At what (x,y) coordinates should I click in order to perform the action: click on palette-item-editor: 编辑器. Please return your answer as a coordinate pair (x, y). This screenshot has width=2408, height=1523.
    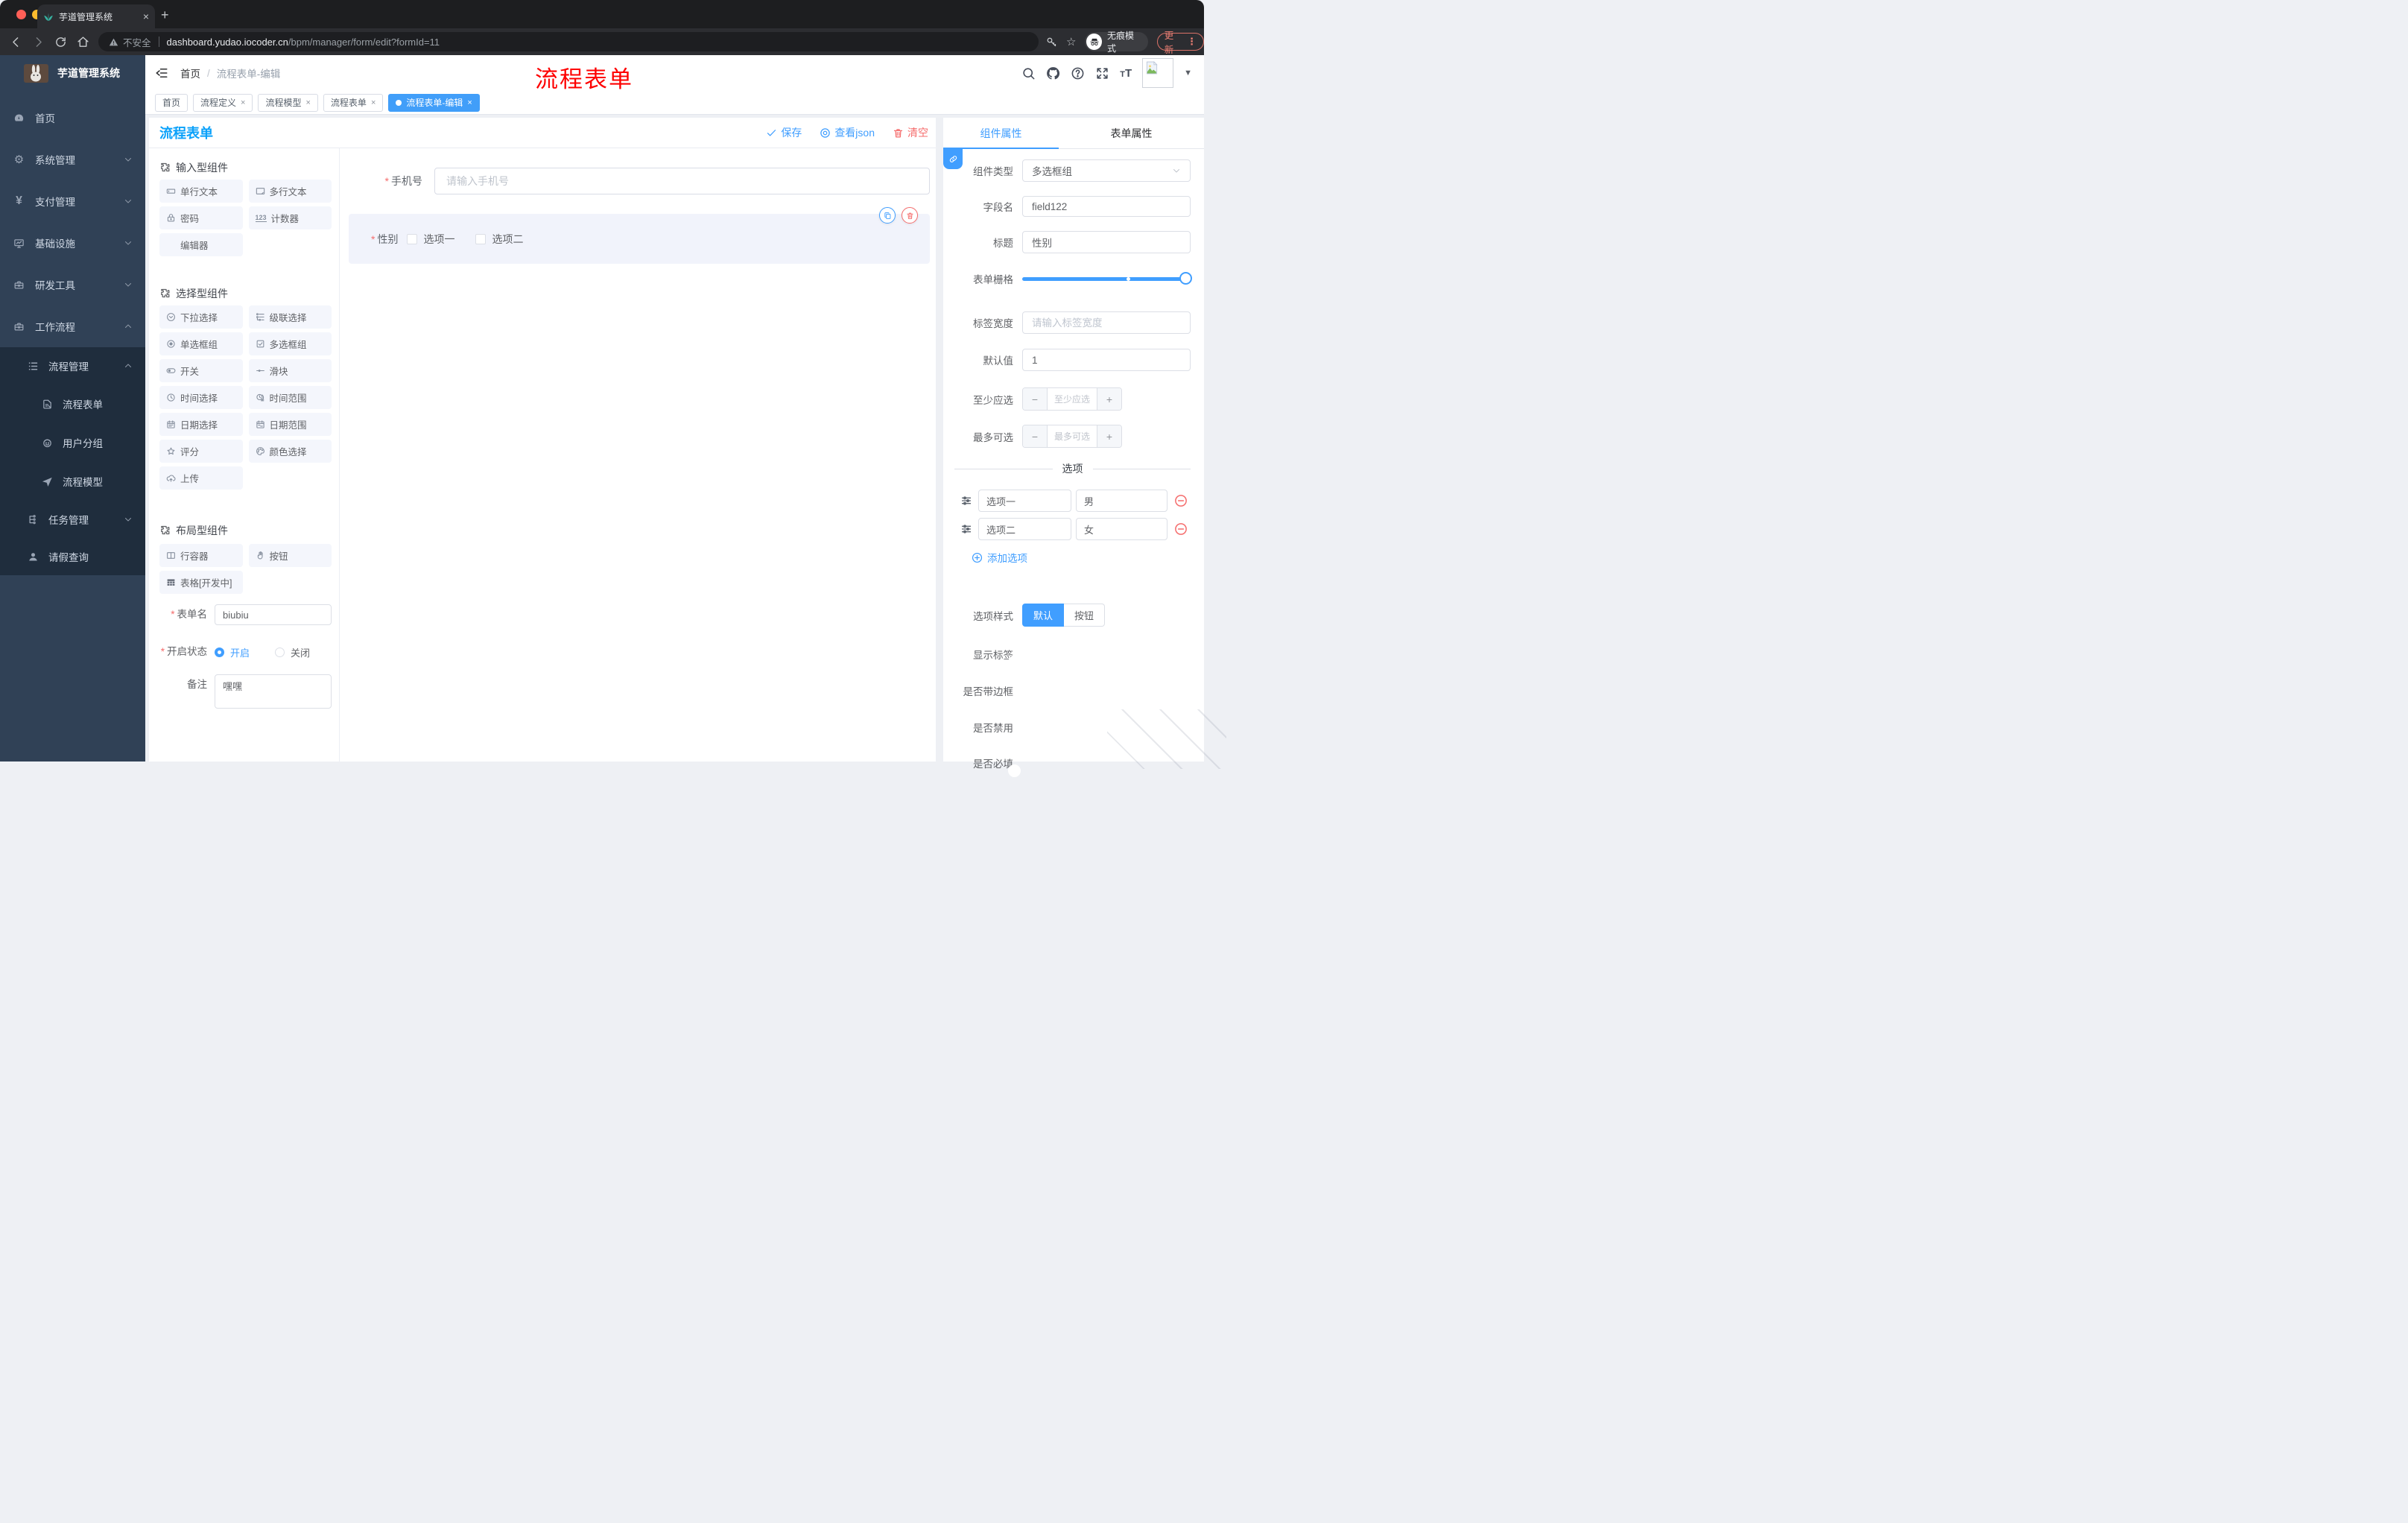
    Looking at the image, I should click on (201, 244).